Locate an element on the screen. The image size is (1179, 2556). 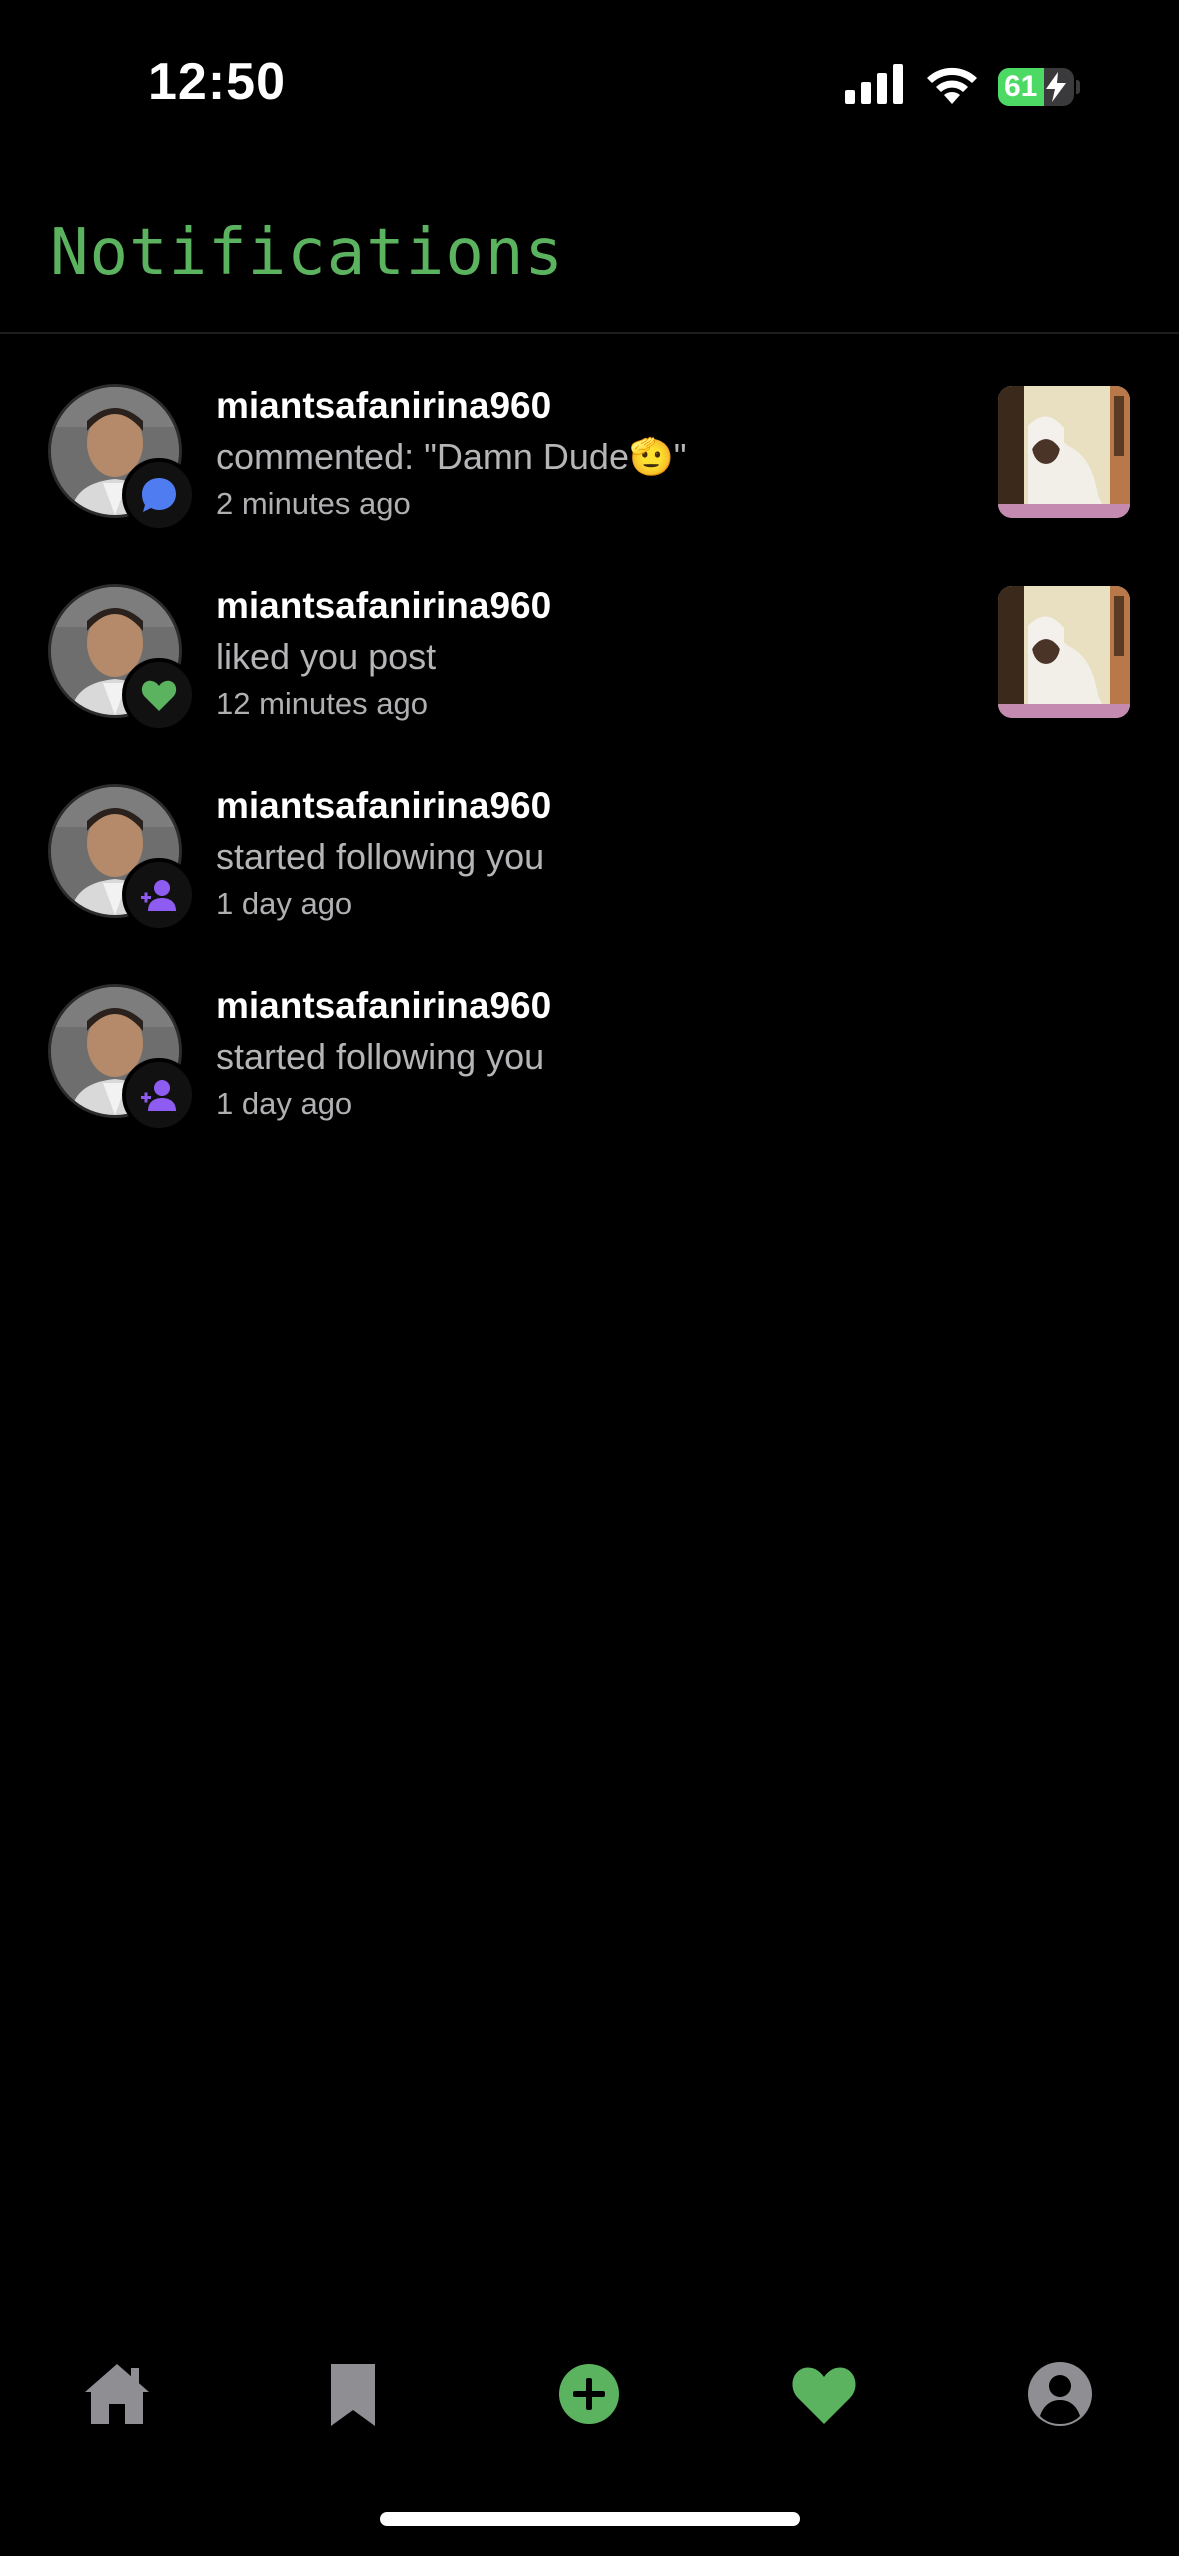
tab-create-post is located at coordinates (589, 2394).